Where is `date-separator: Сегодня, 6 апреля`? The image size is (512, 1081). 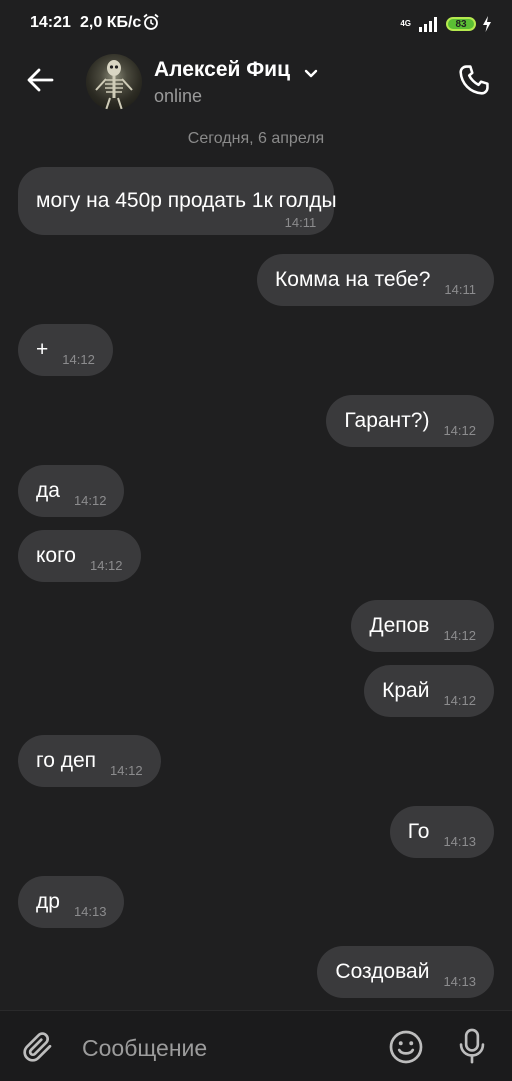 date-separator: Сегодня, 6 апреля is located at coordinates (256, 138).